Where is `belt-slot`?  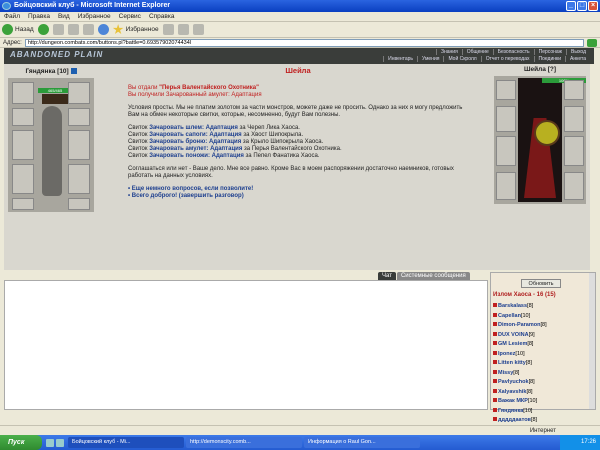 belt-slot is located at coordinates (23, 204).